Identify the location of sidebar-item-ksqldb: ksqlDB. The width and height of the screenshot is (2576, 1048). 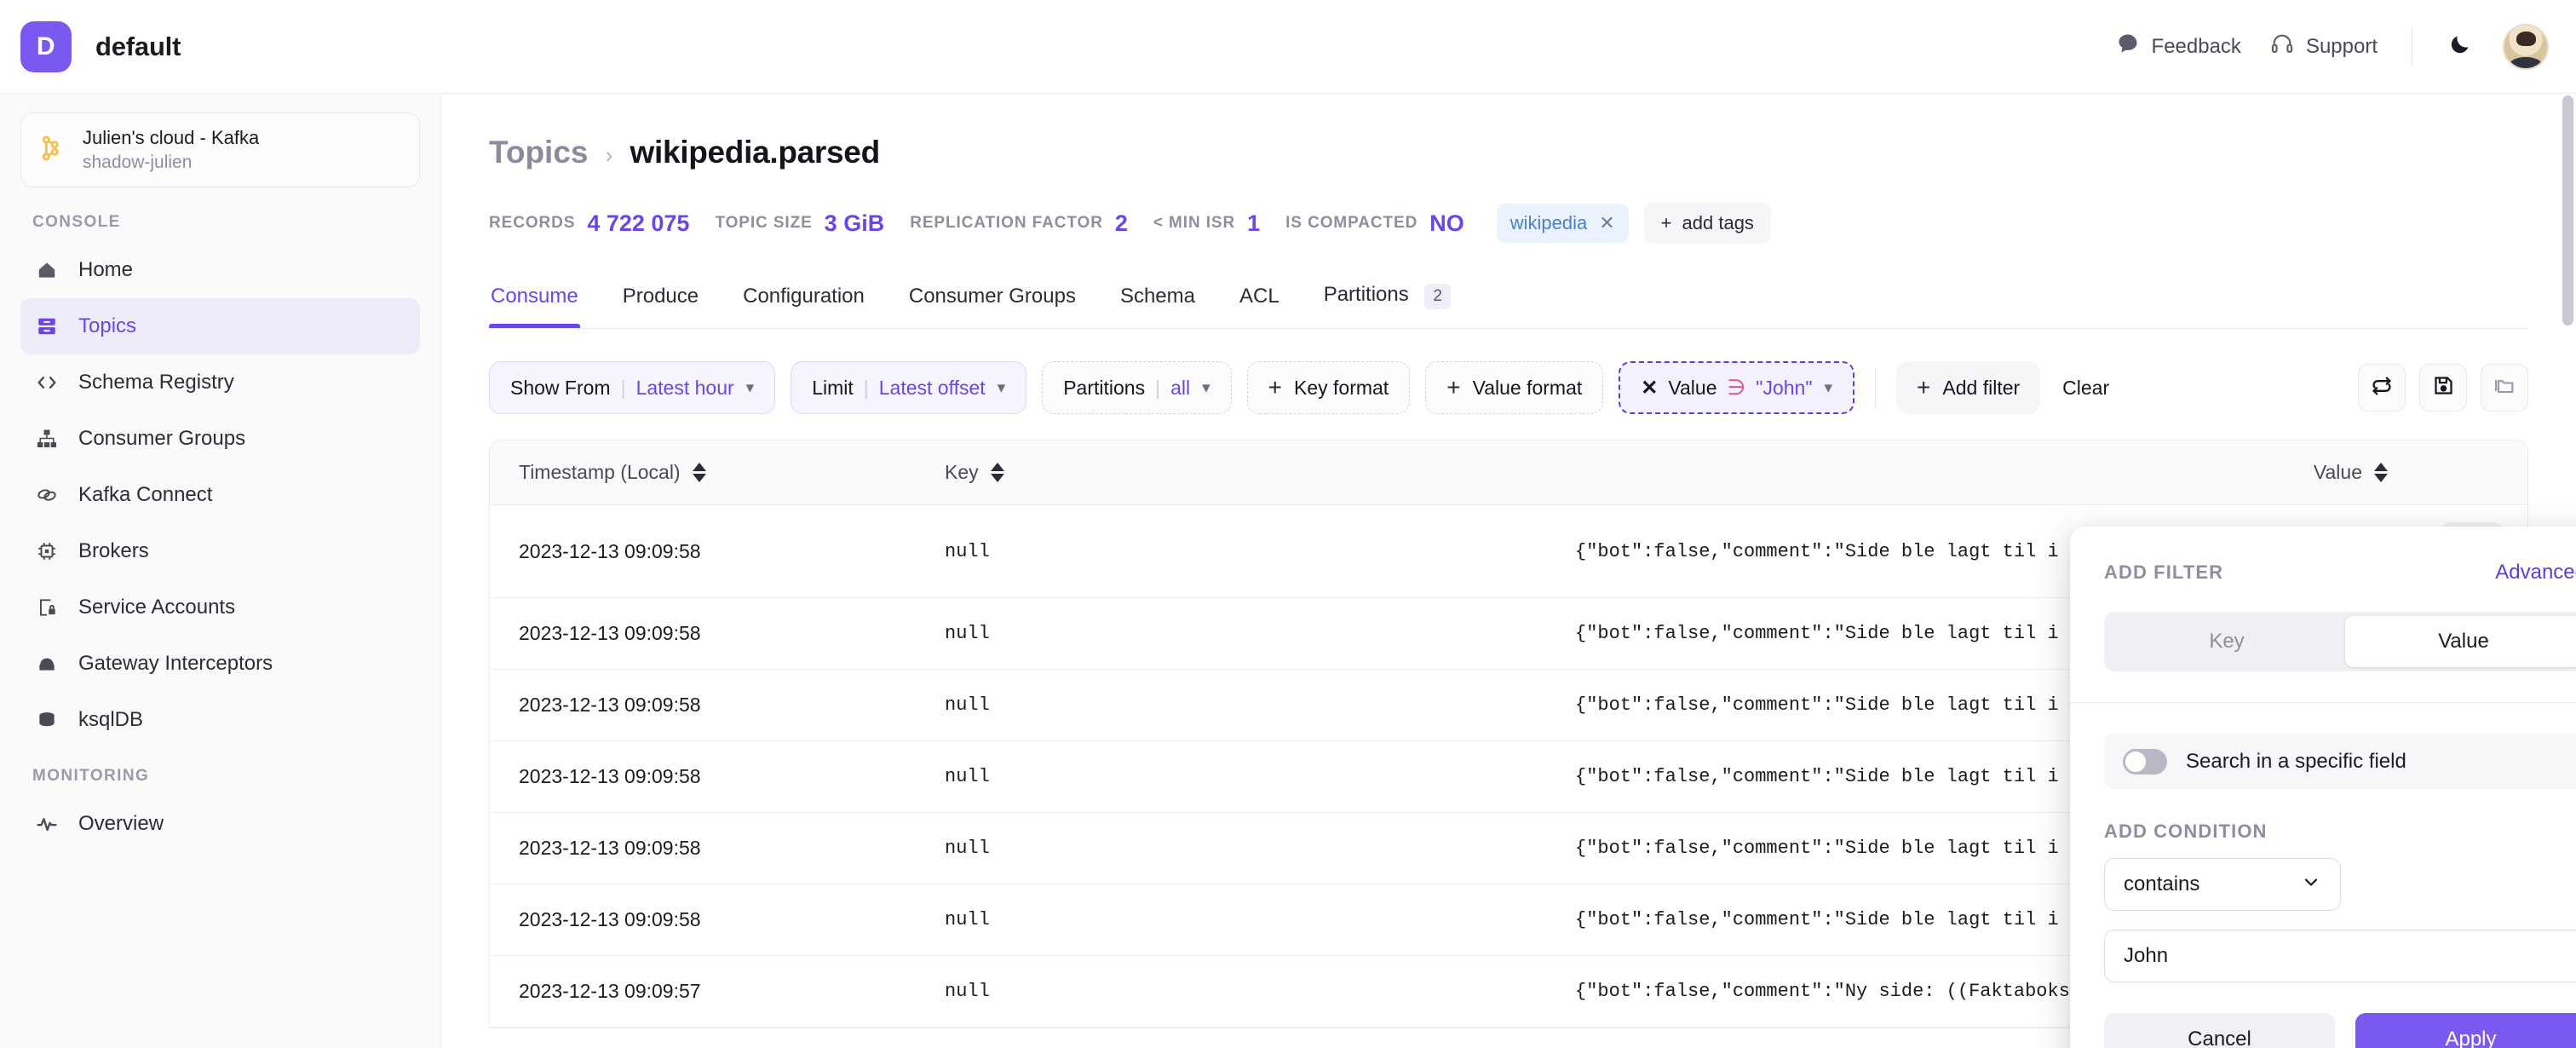
(220, 720).